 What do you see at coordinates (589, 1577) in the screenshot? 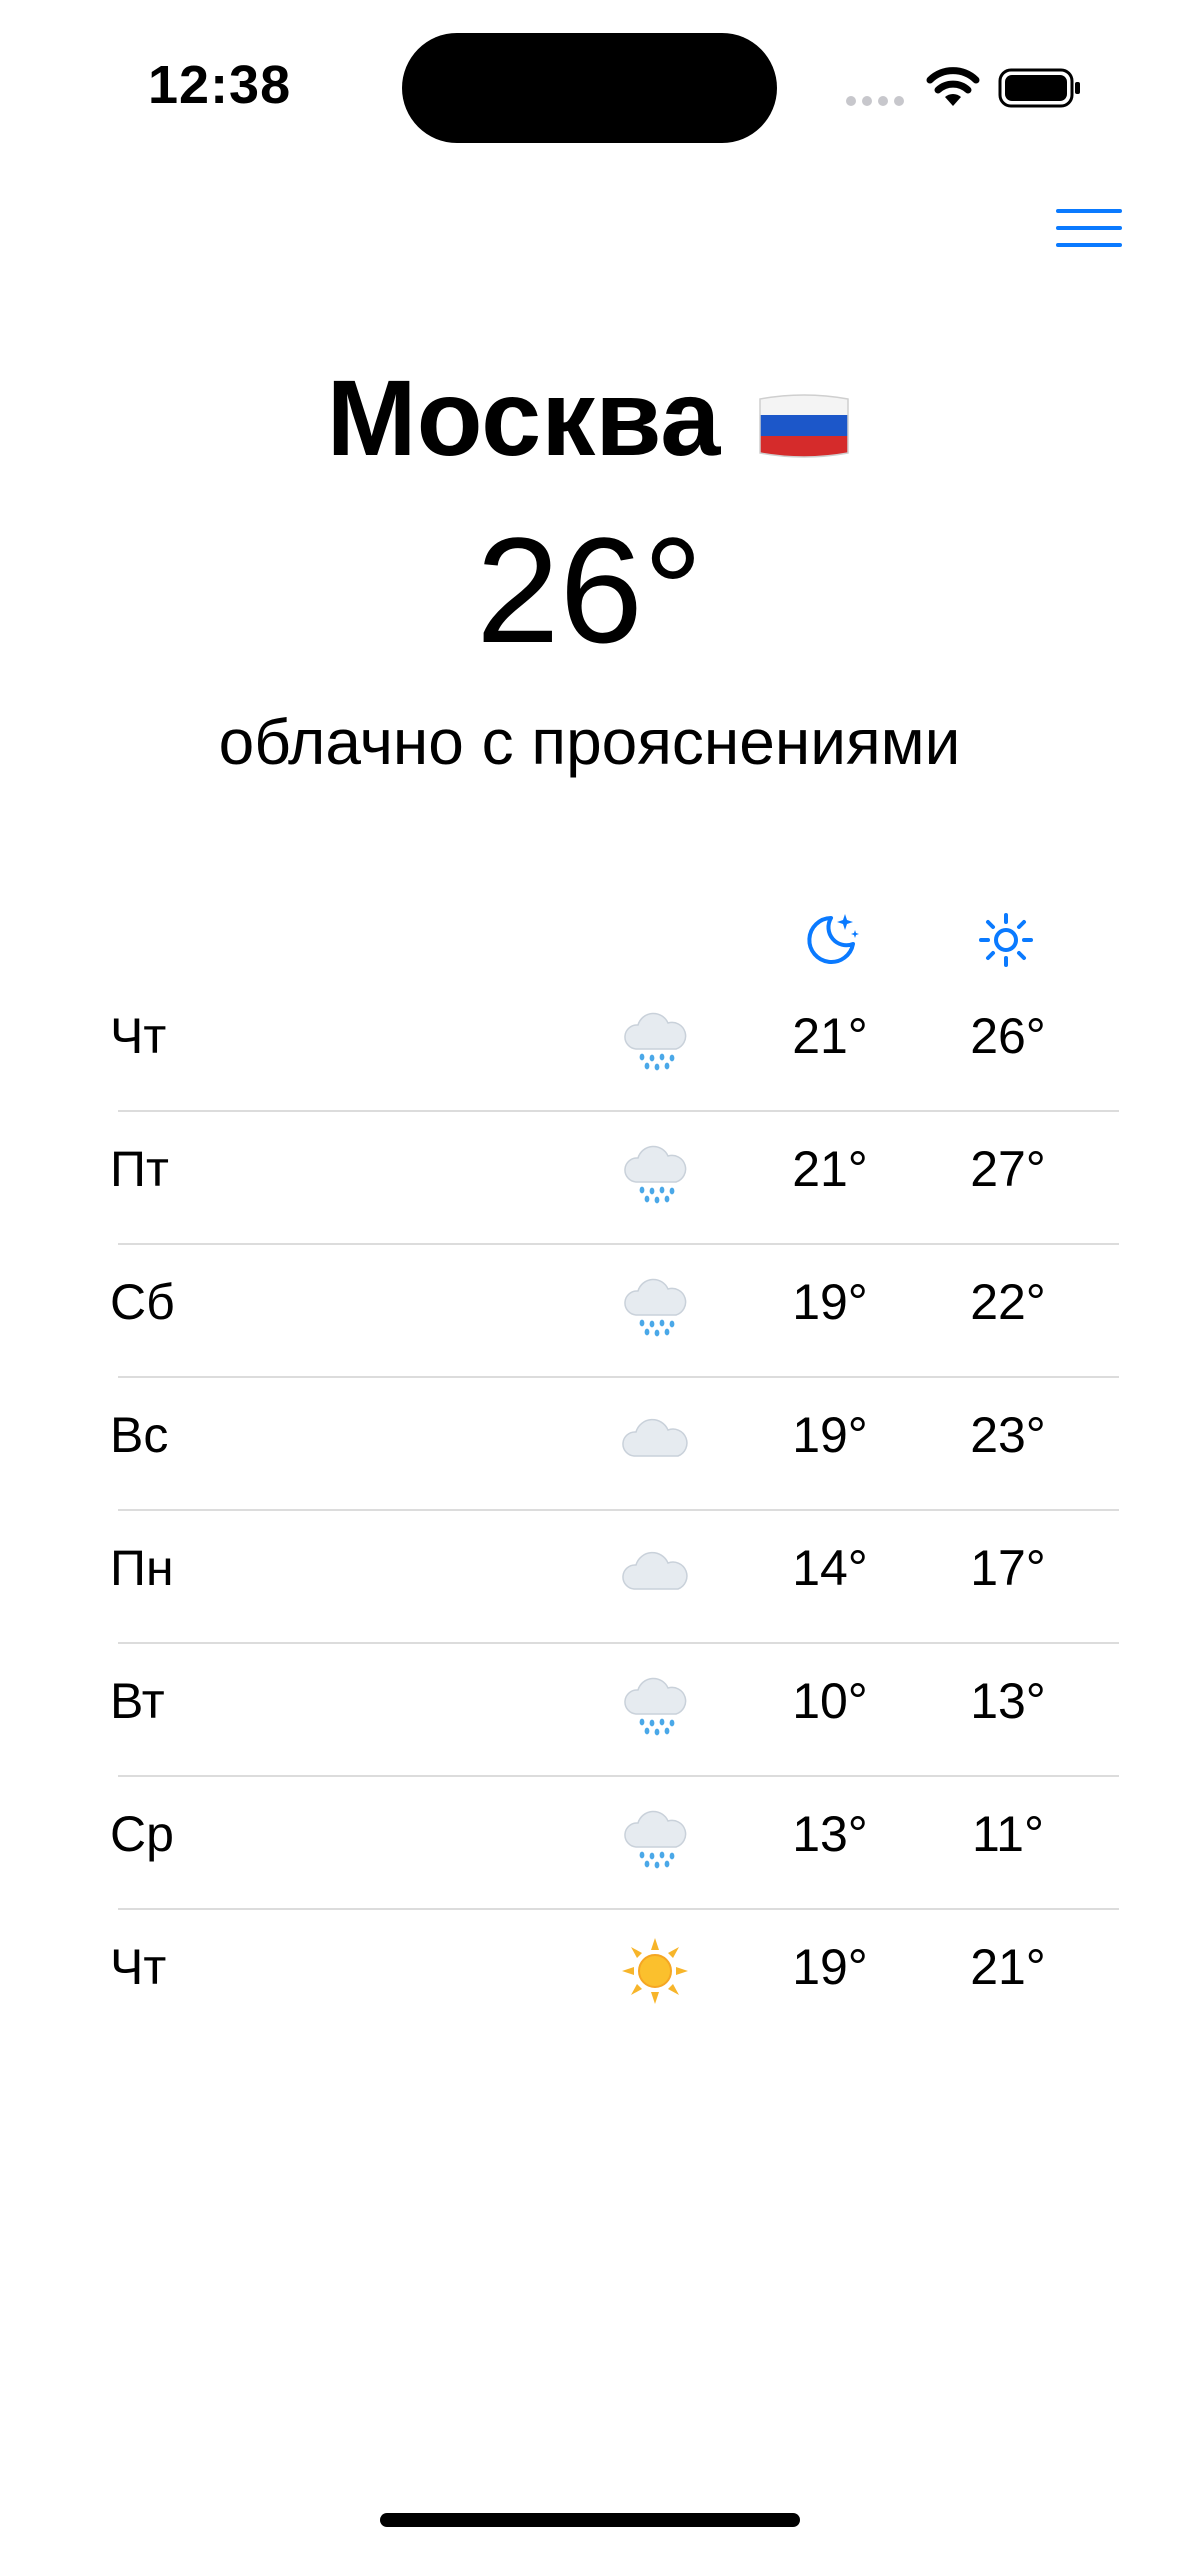
I see `forecast-row: Пн 14° 17°` at bounding box center [589, 1577].